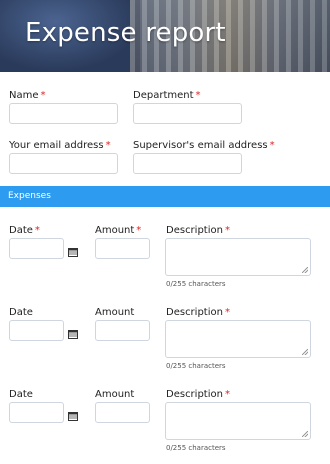 This screenshot has width=330, height=464. What do you see at coordinates (165, 196) in the screenshot?
I see `expenses-section-header: Expenses` at bounding box center [165, 196].